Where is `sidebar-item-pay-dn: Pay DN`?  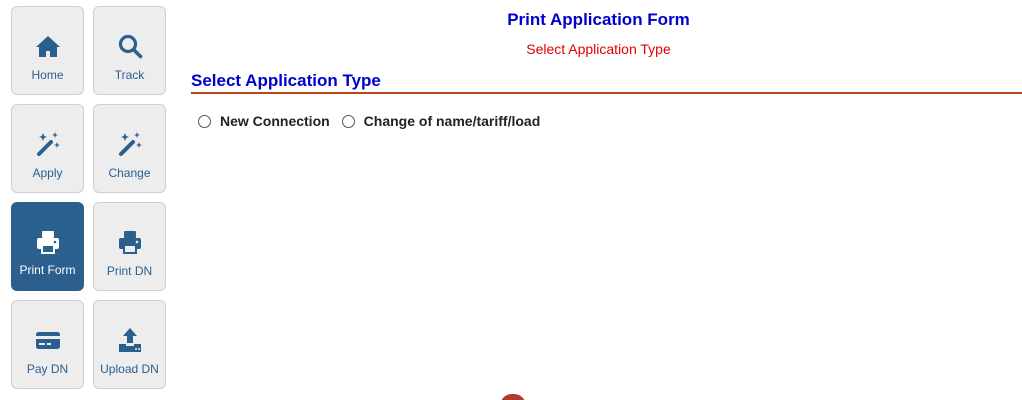 sidebar-item-pay-dn: Pay DN is located at coordinates (47, 344).